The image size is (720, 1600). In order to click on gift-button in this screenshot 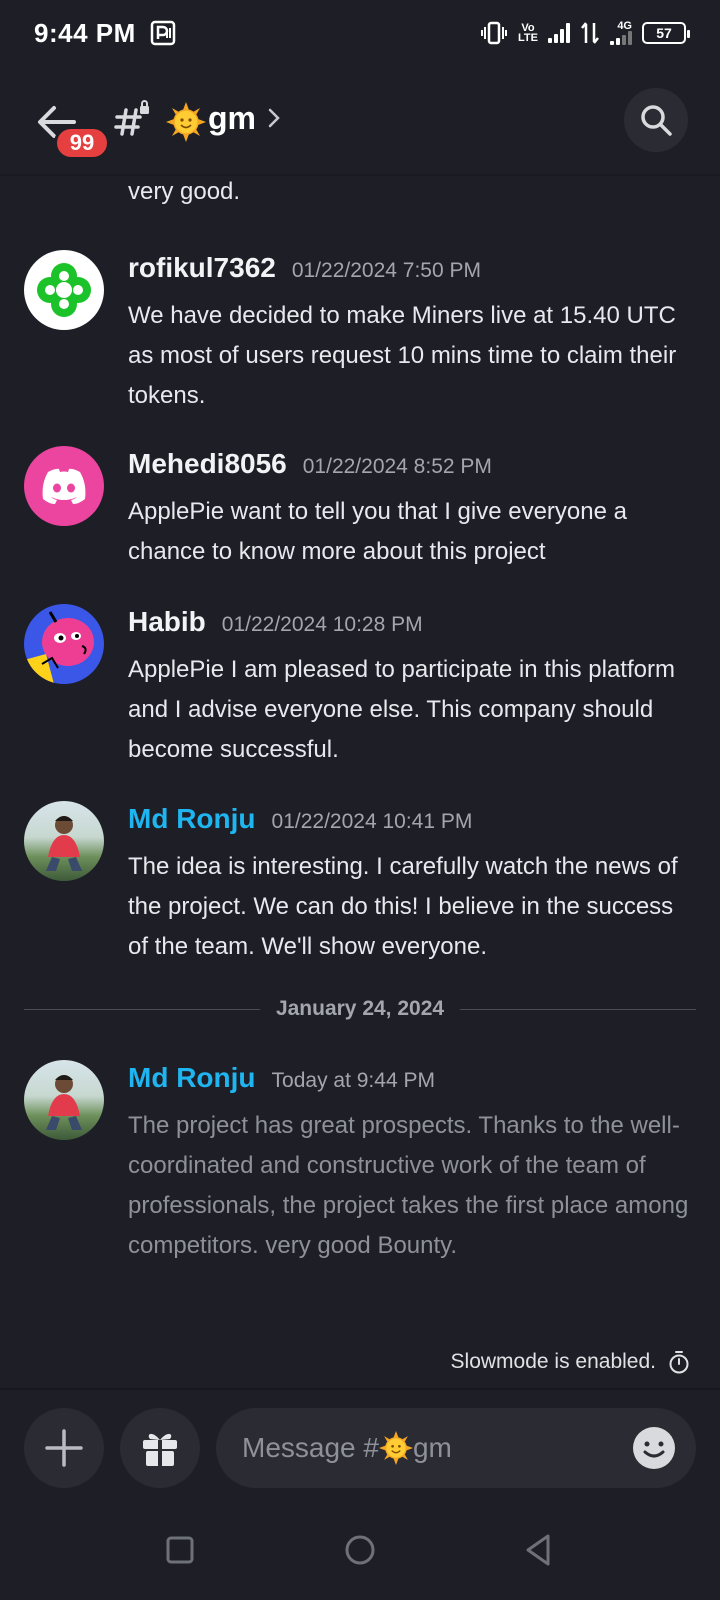, I will do `click(160, 1448)`.